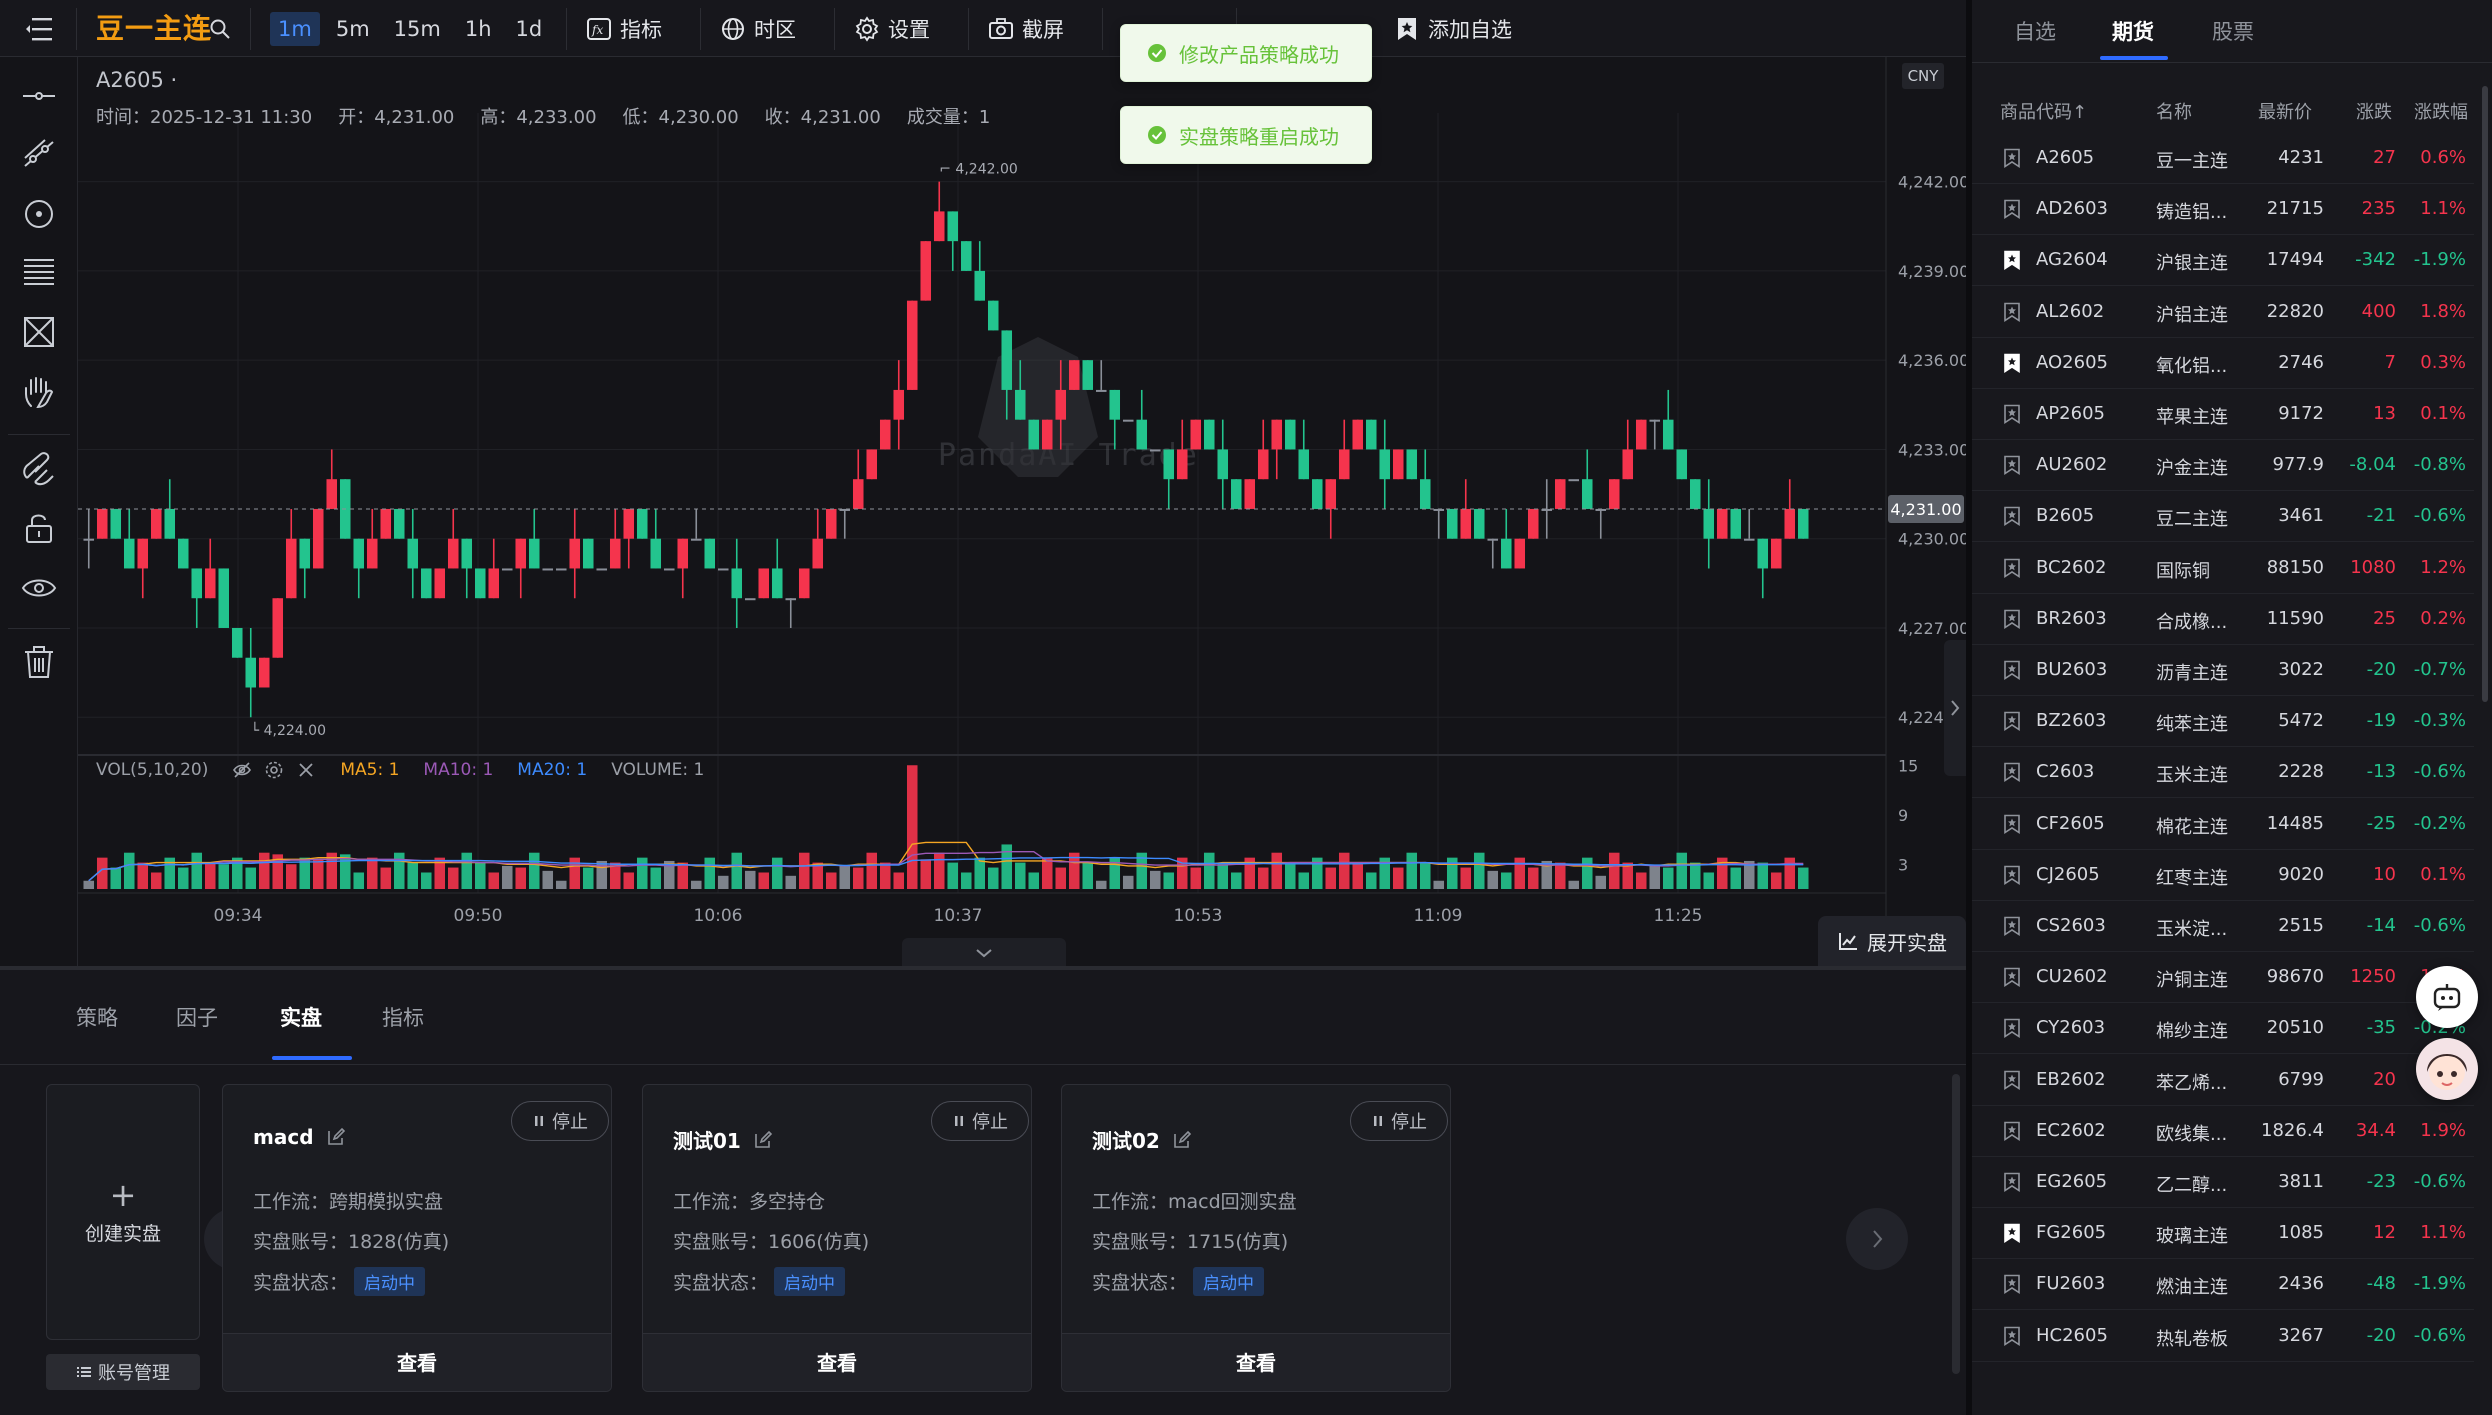 Image resolution: width=2492 pixels, height=1415 pixels. What do you see at coordinates (2441, 111) in the screenshot?
I see `header-change-pct: 涨跌幅` at bounding box center [2441, 111].